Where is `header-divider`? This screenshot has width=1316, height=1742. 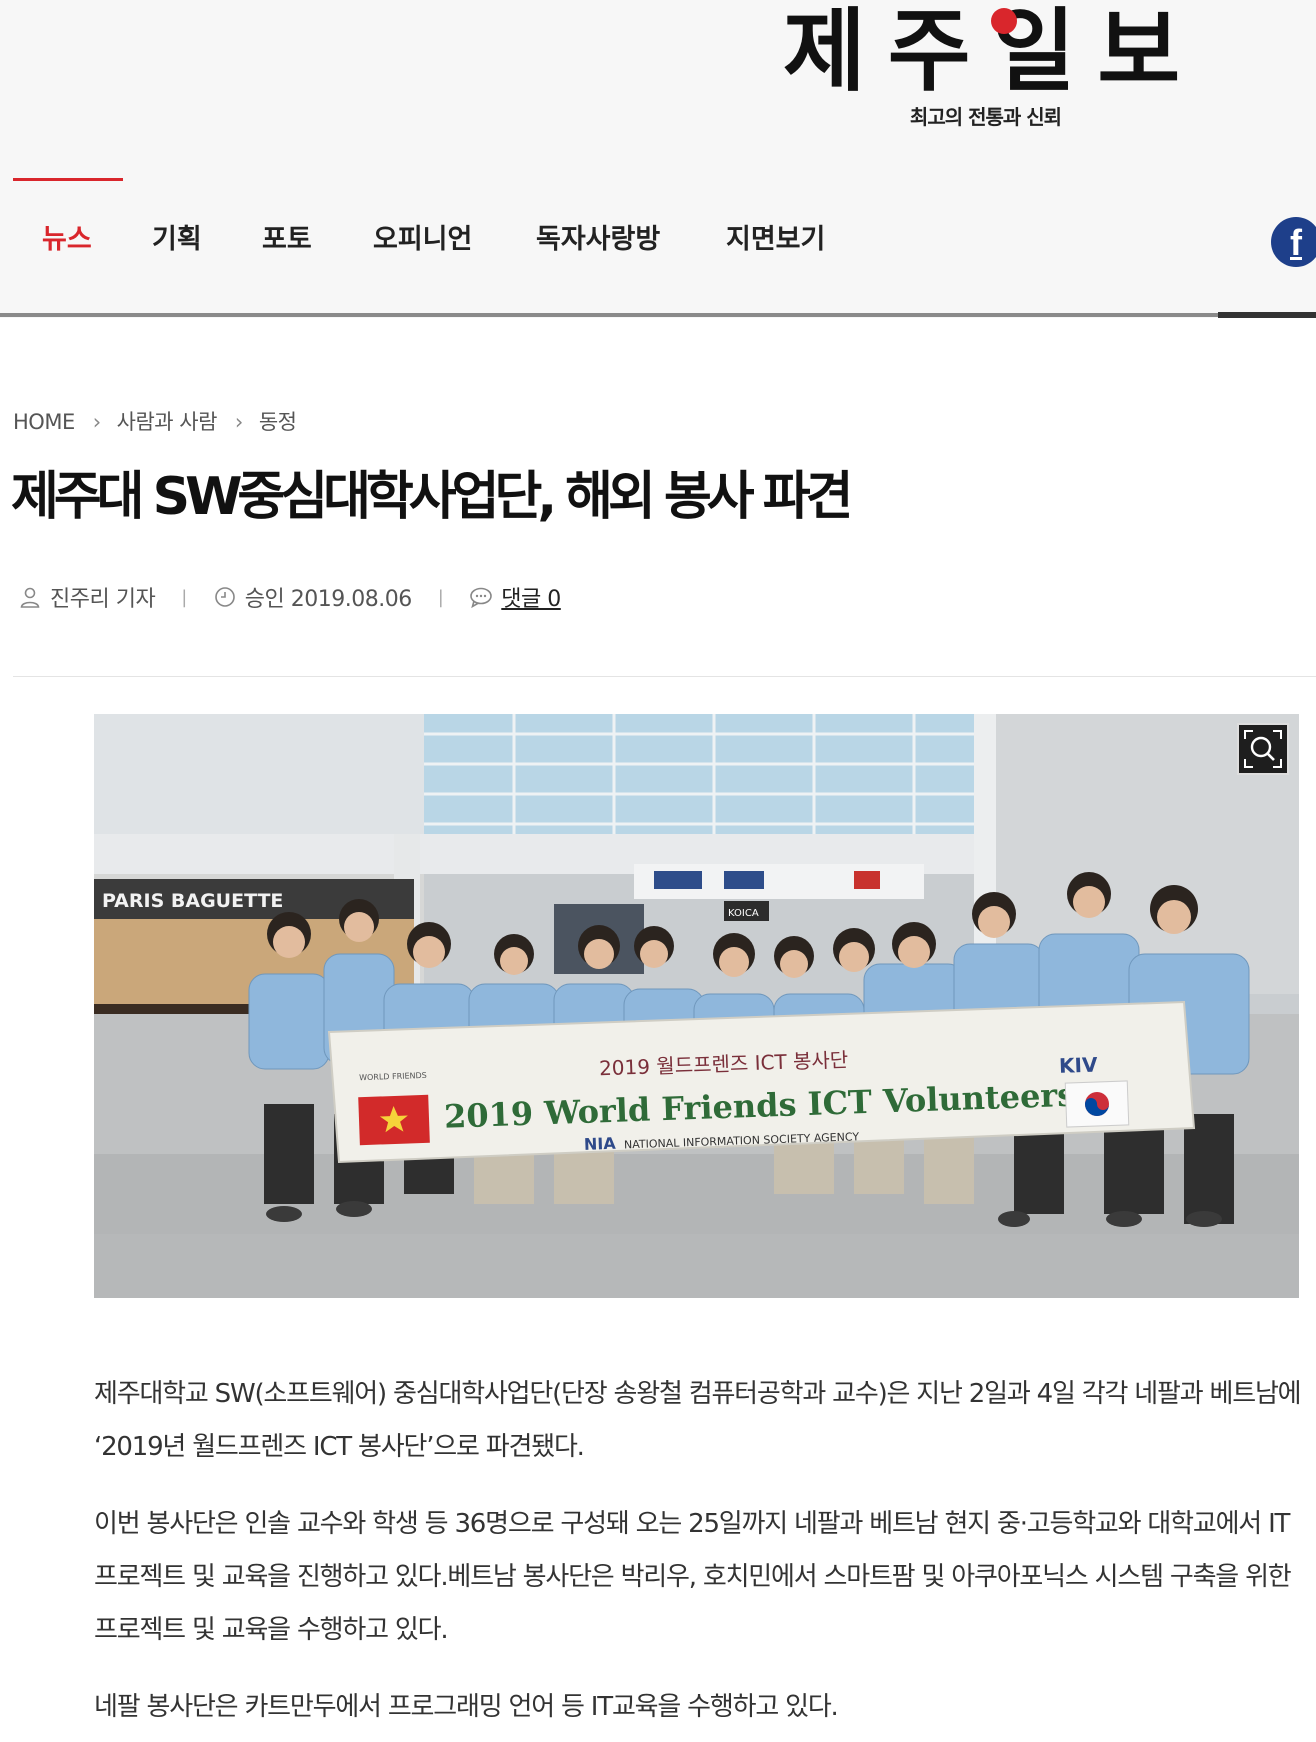
header-divider is located at coordinates (658, 315).